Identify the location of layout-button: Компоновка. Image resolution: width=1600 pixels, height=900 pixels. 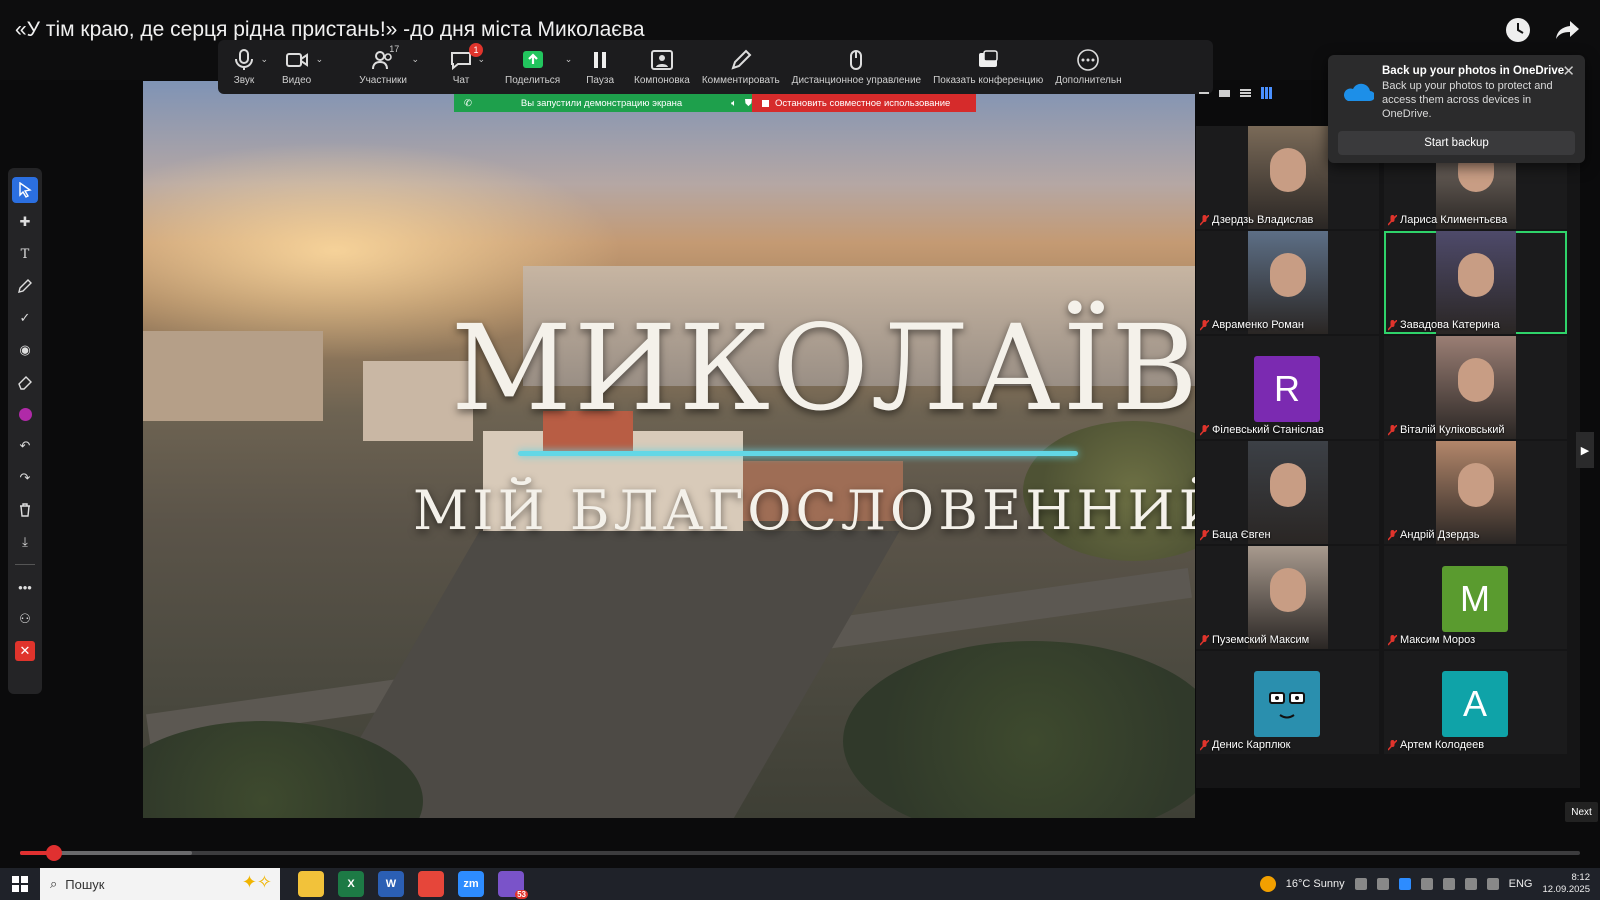
(662, 67).